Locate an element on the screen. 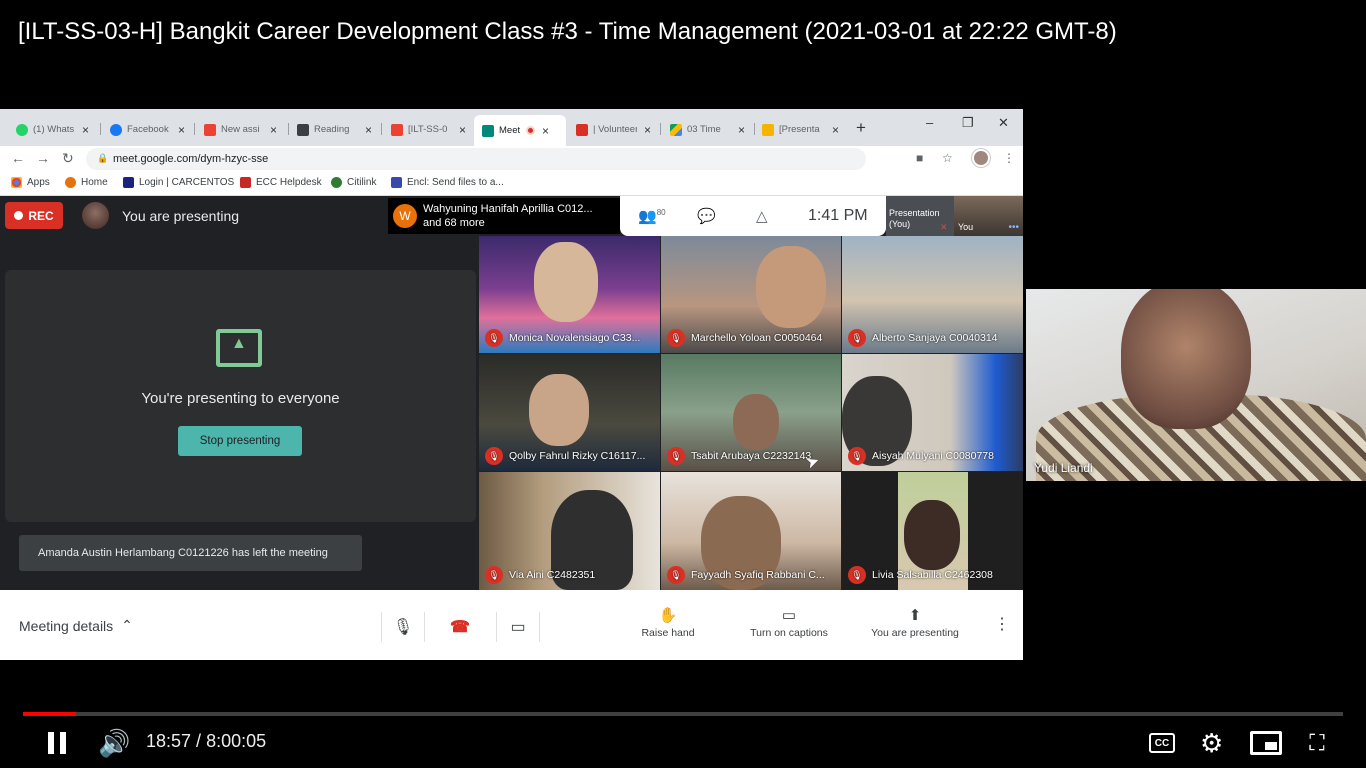 This screenshot has width=1366, height=768. facebook-icon is located at coordinates (116, 129).